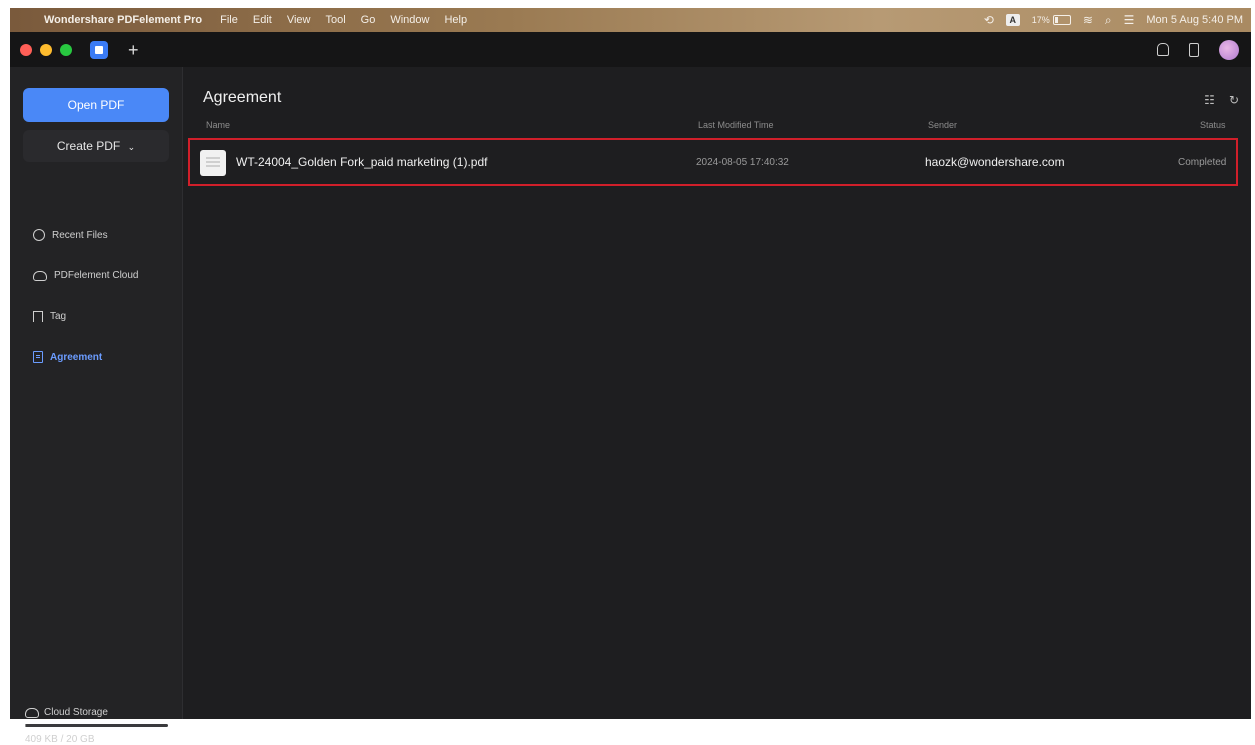  I want to click on search-icon: ⌕, so click(1108, 20).